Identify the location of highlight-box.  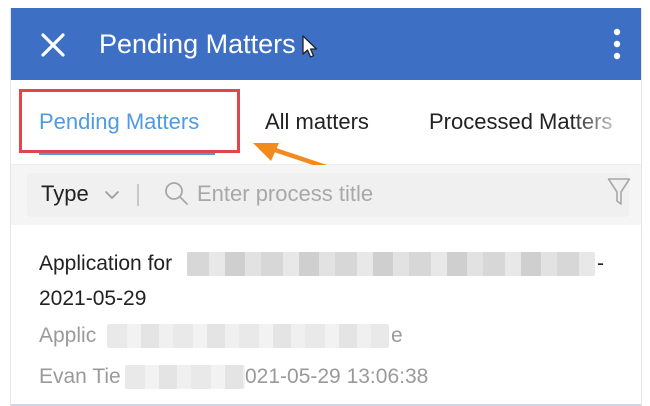
(129, 121).